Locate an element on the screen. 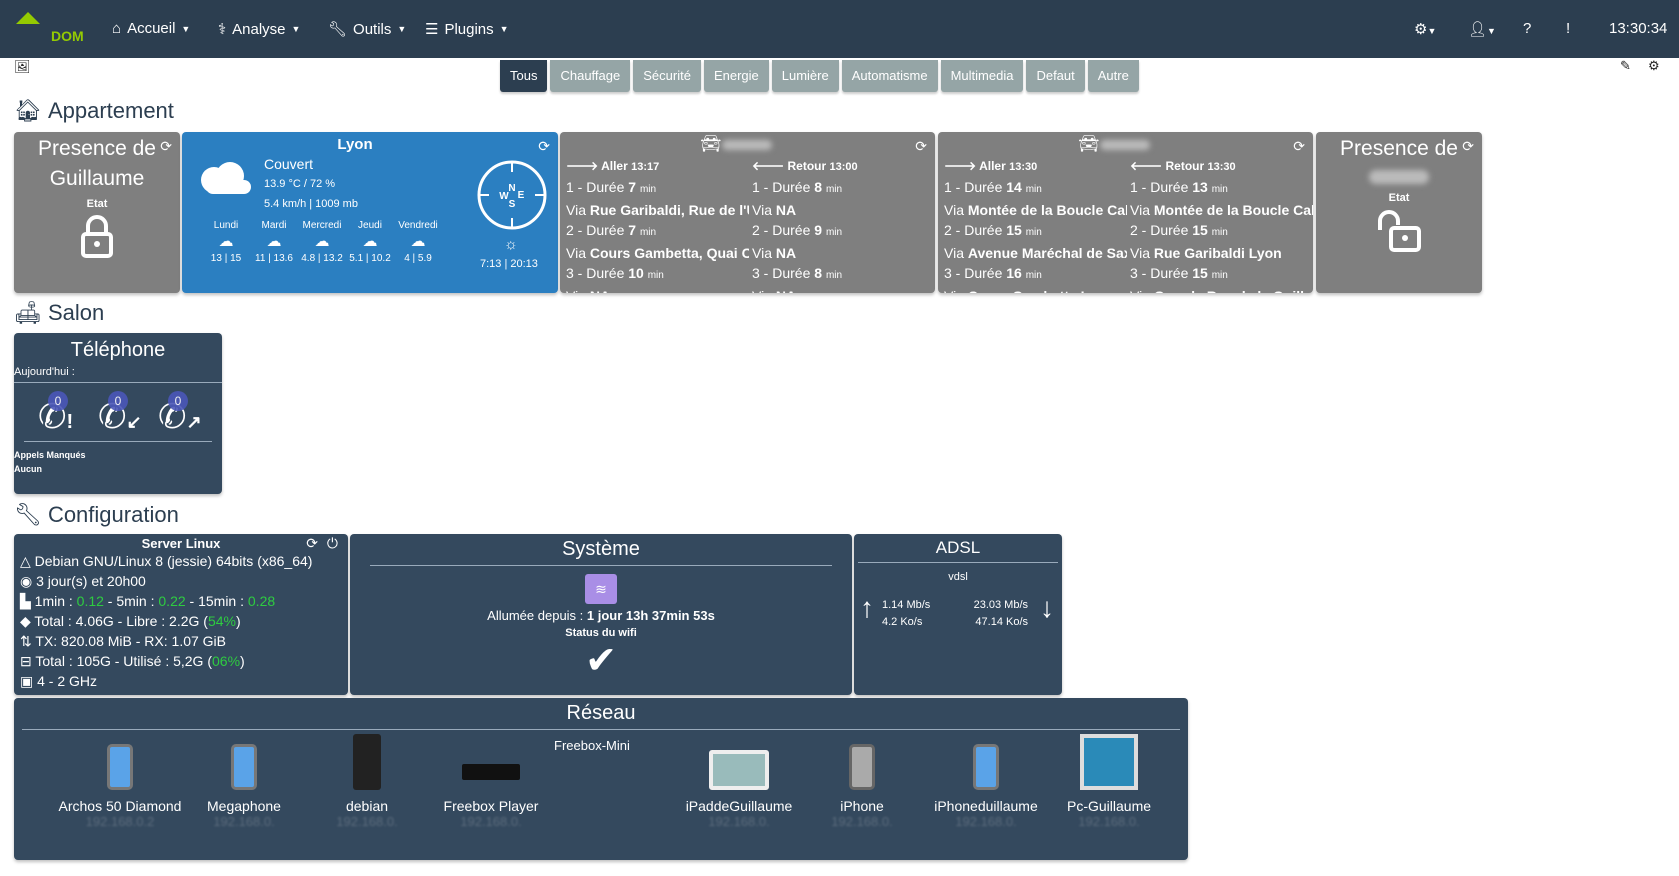 Image resolution: width=1679 pixels, height=876 pixels. compass-icon: NW ES is located at coordinates (512, 195).